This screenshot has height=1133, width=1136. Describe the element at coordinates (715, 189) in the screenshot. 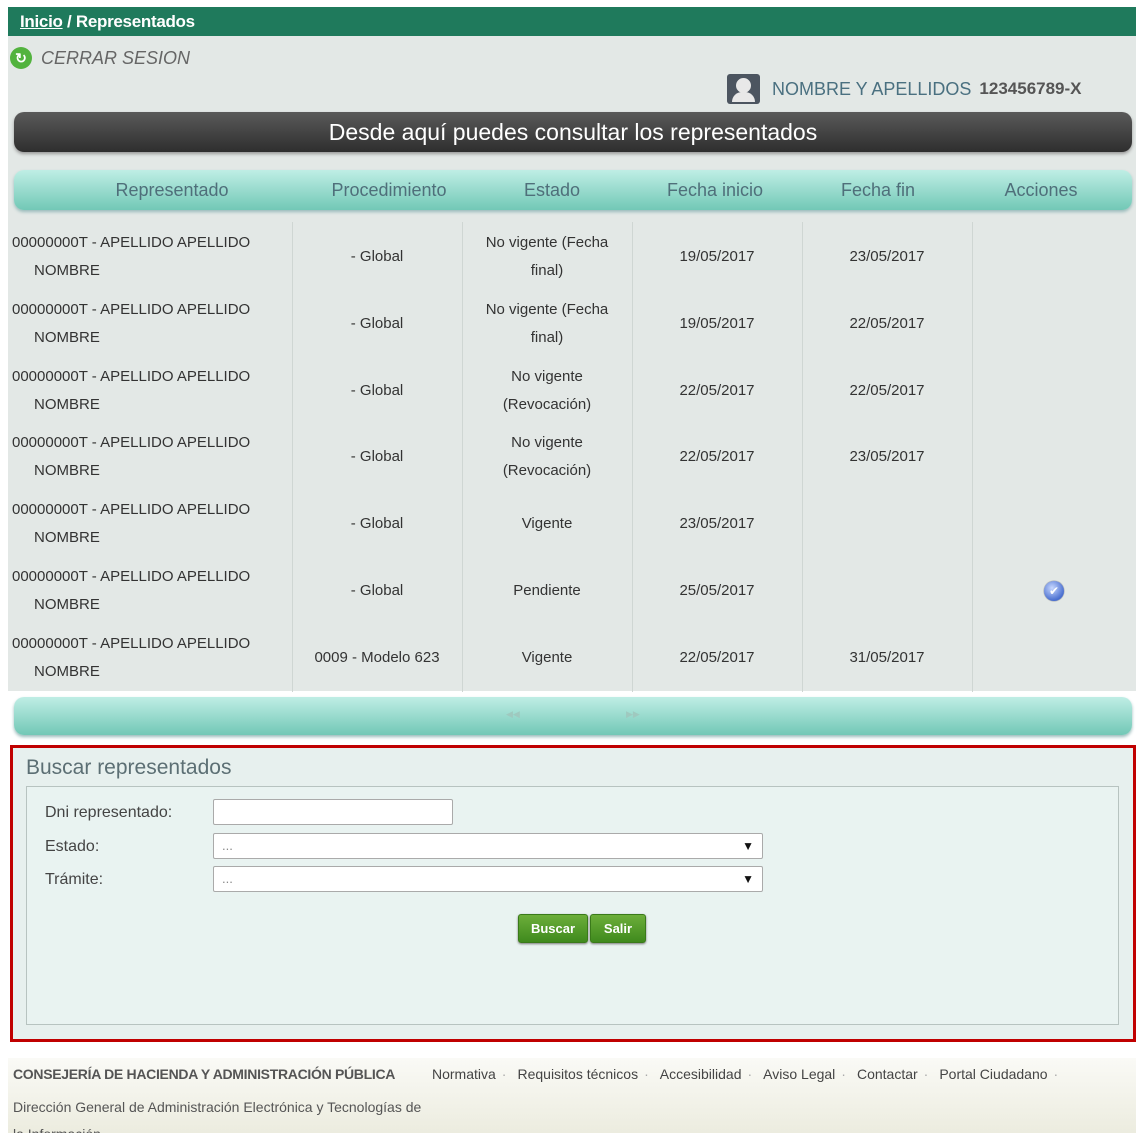

I see `column-header-fecha-inicio: Fecha inicio` at that location.